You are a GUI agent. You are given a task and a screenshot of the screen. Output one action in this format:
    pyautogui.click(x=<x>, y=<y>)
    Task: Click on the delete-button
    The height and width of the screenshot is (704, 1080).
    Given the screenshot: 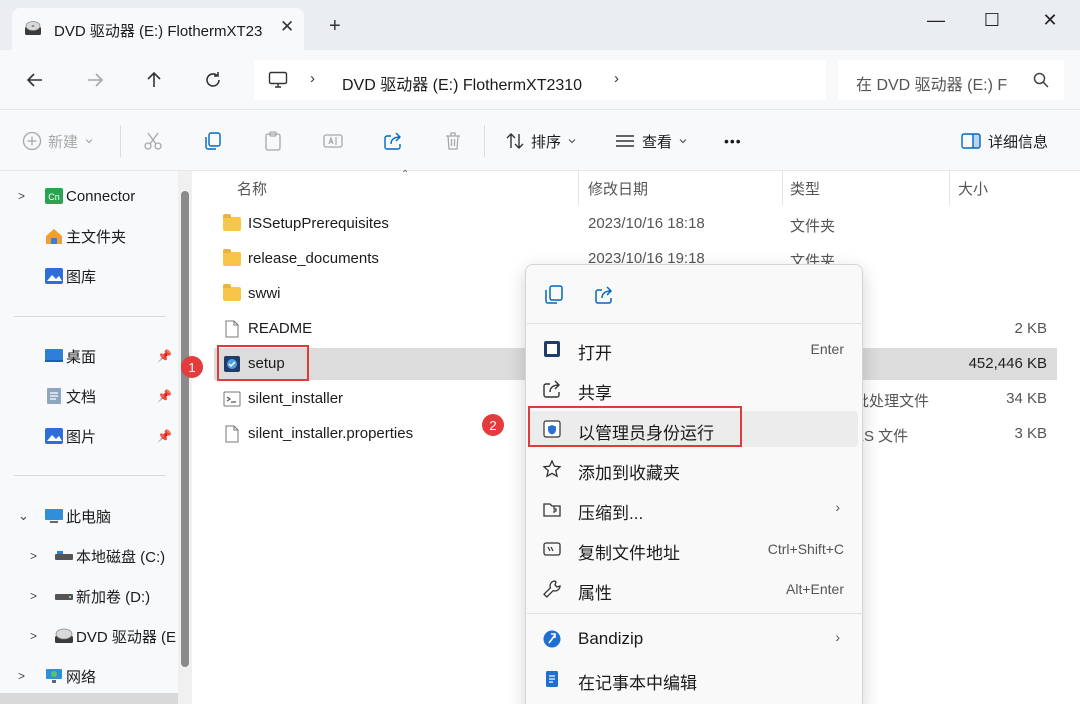 What is the action you would take?
    pyautogui.click(x=453, y=141)
    